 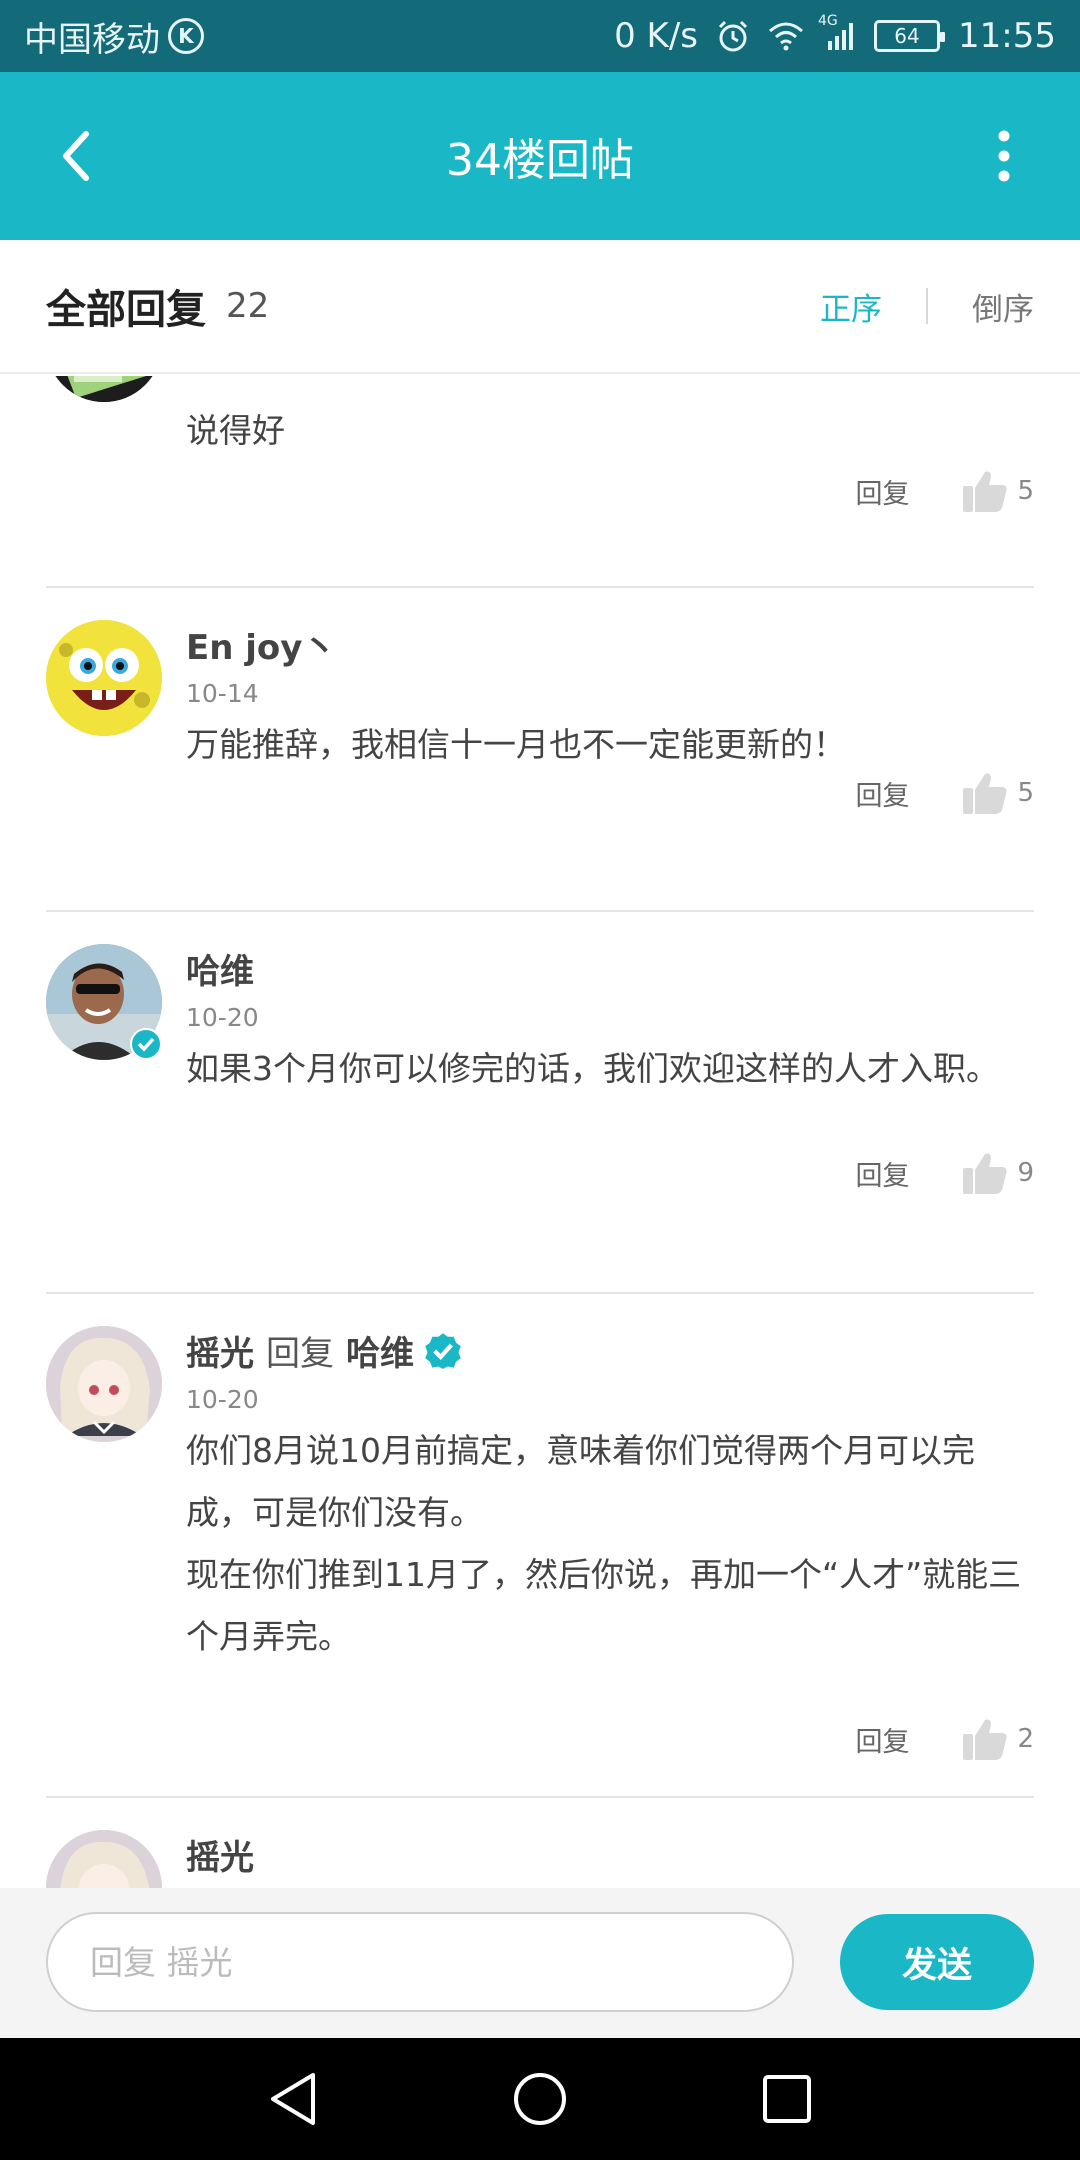 I want to click on reply-count: 22, so click(x=248, y=306).